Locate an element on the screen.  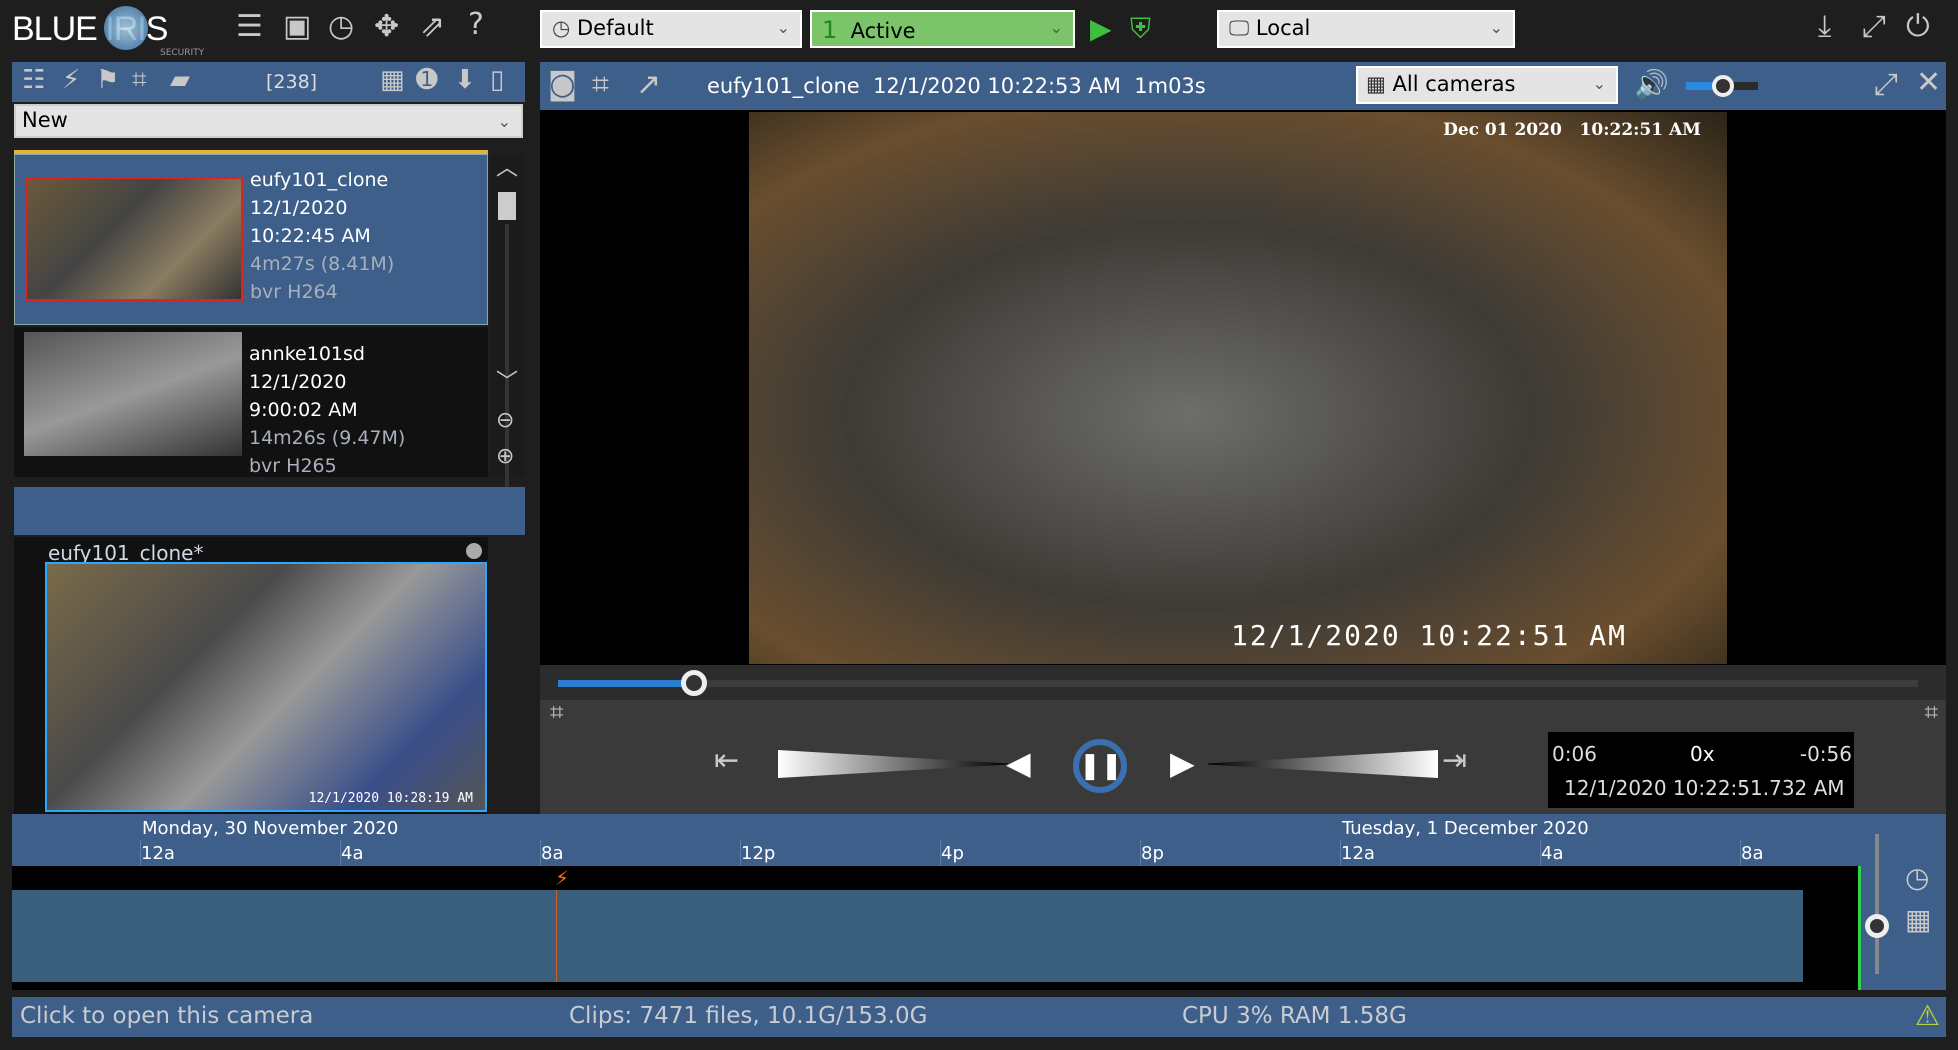
alert-icon: ⚡ is located at coordinates (71, 80).